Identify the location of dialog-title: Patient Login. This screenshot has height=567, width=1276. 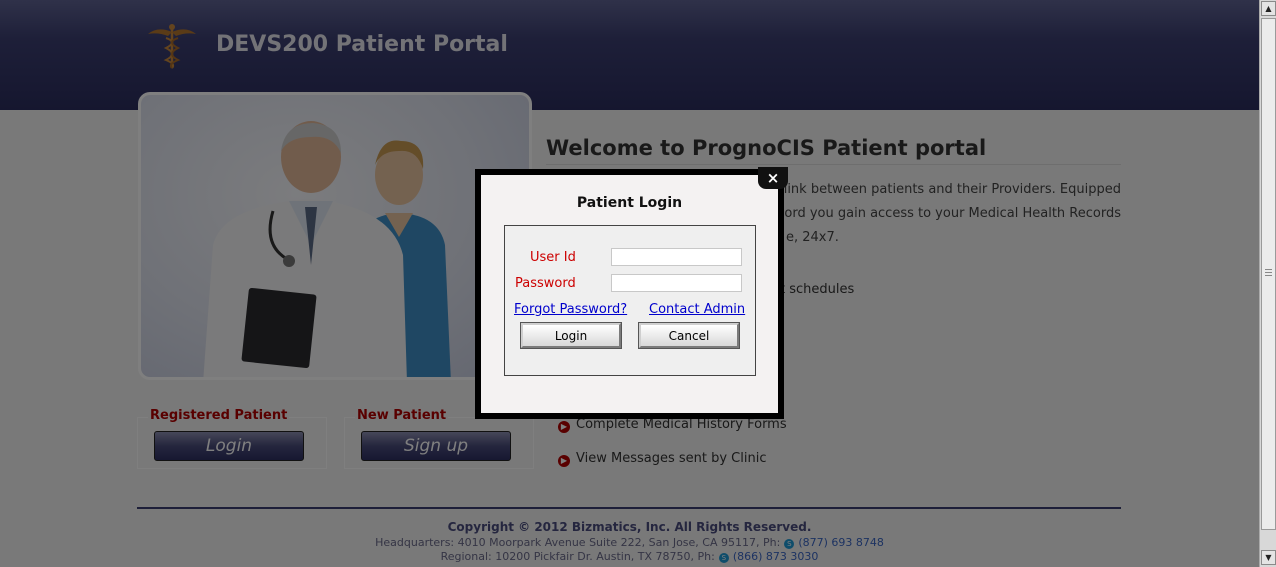
(629, 203).